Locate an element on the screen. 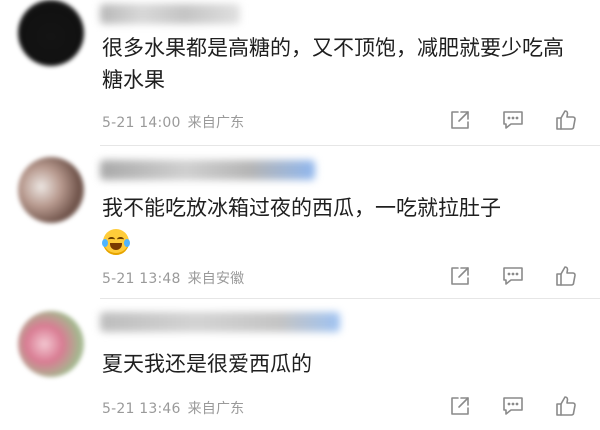 The image size is (600, 430). comment-meta: 5-21 14:00 来自广东 is located at coordinates (173, 122).